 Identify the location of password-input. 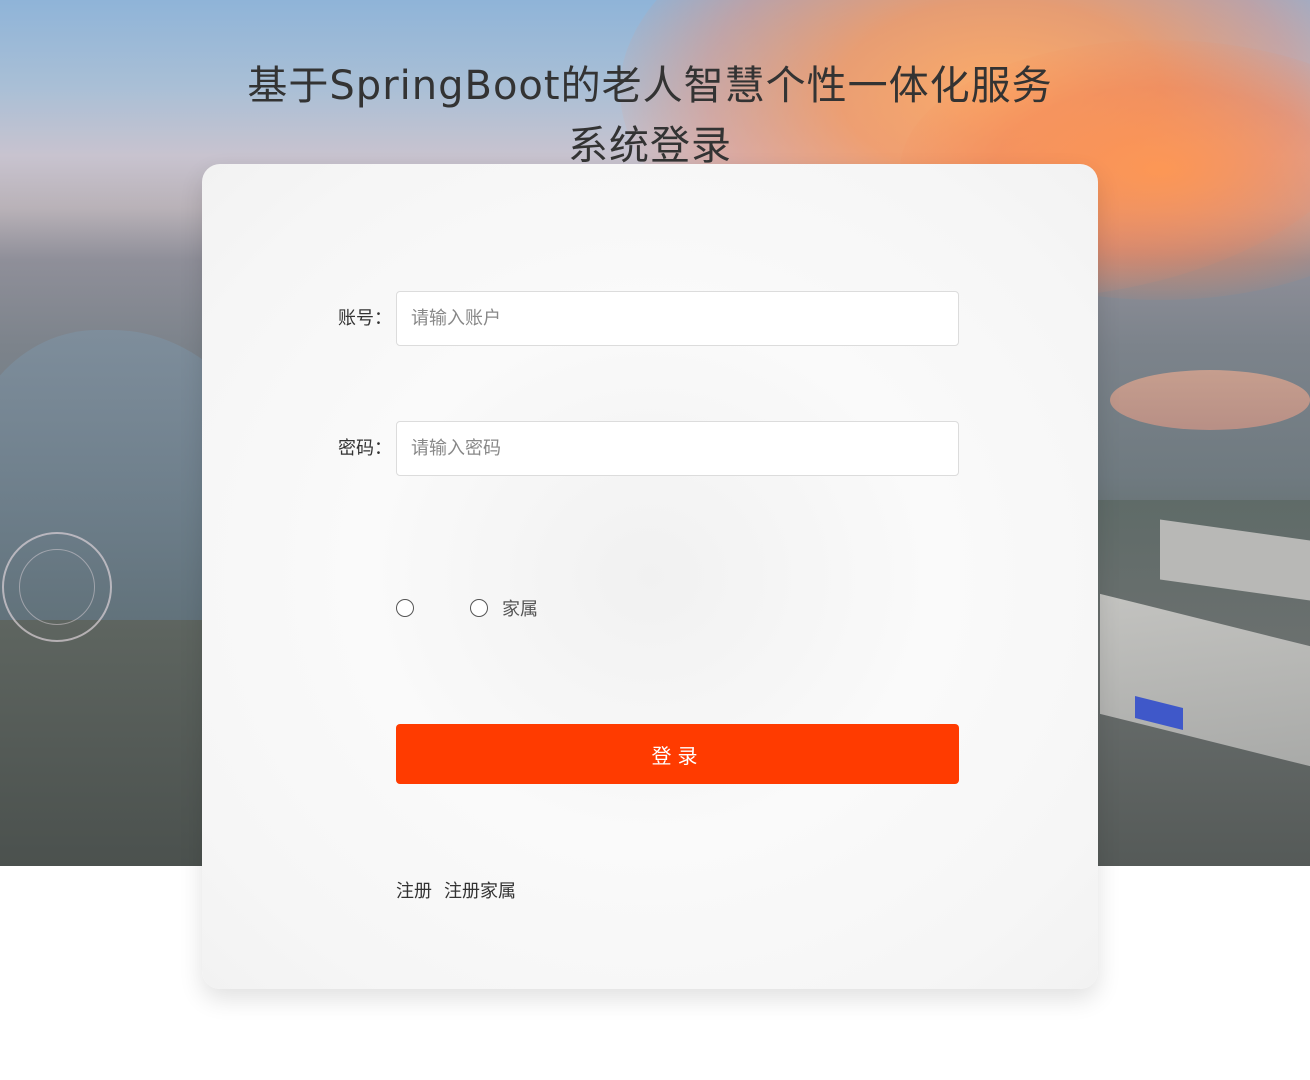
(677, 448).